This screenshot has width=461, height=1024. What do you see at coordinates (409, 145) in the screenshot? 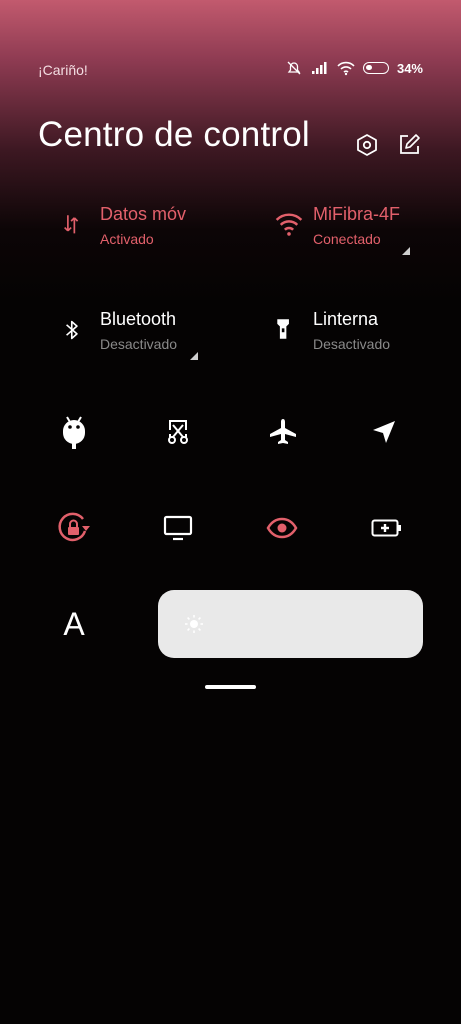
I see `edit-icon` at bounding box center [409, 145].